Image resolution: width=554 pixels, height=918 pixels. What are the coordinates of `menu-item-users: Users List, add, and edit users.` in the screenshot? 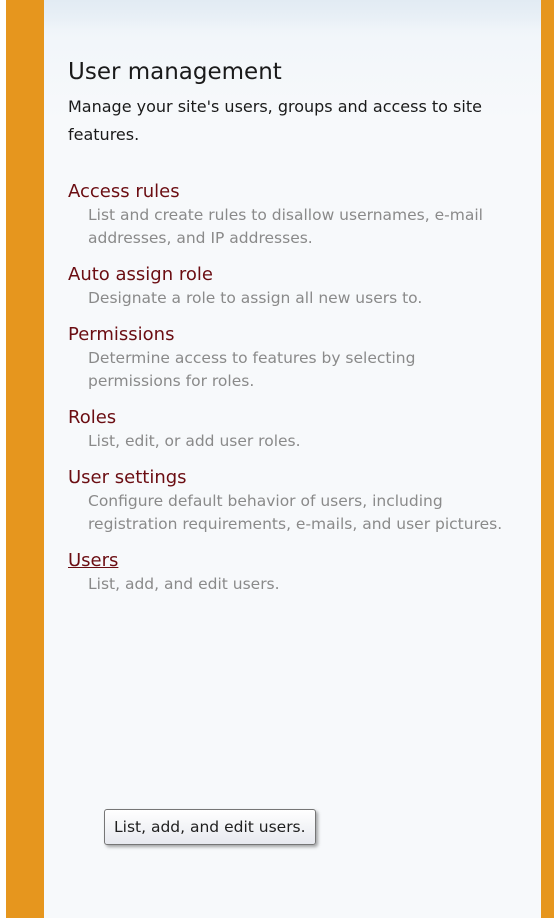 It's located at (298, 572).